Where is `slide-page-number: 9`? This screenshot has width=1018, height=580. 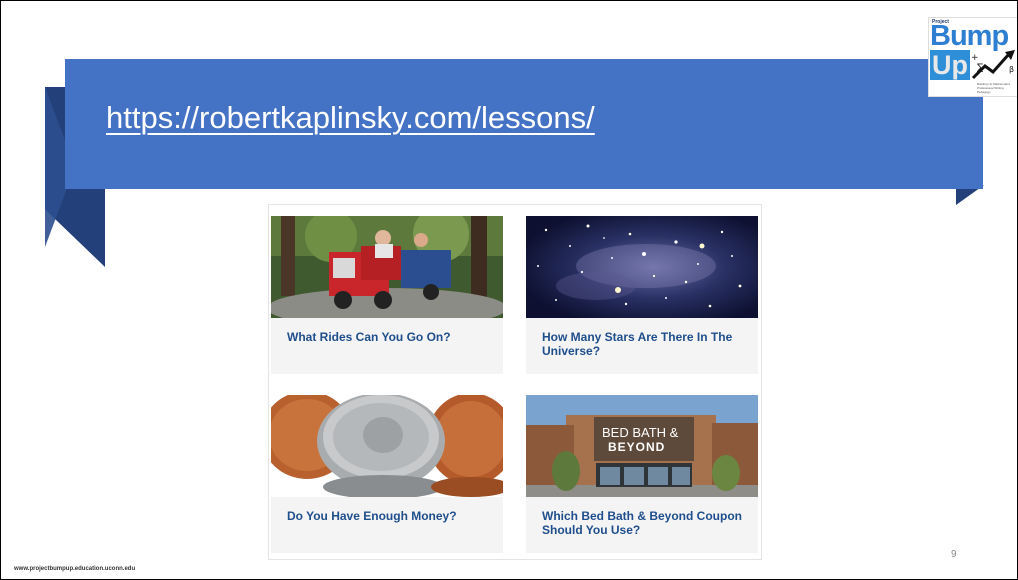
slide-page-number: 9 is located at coordinates (954, 554).